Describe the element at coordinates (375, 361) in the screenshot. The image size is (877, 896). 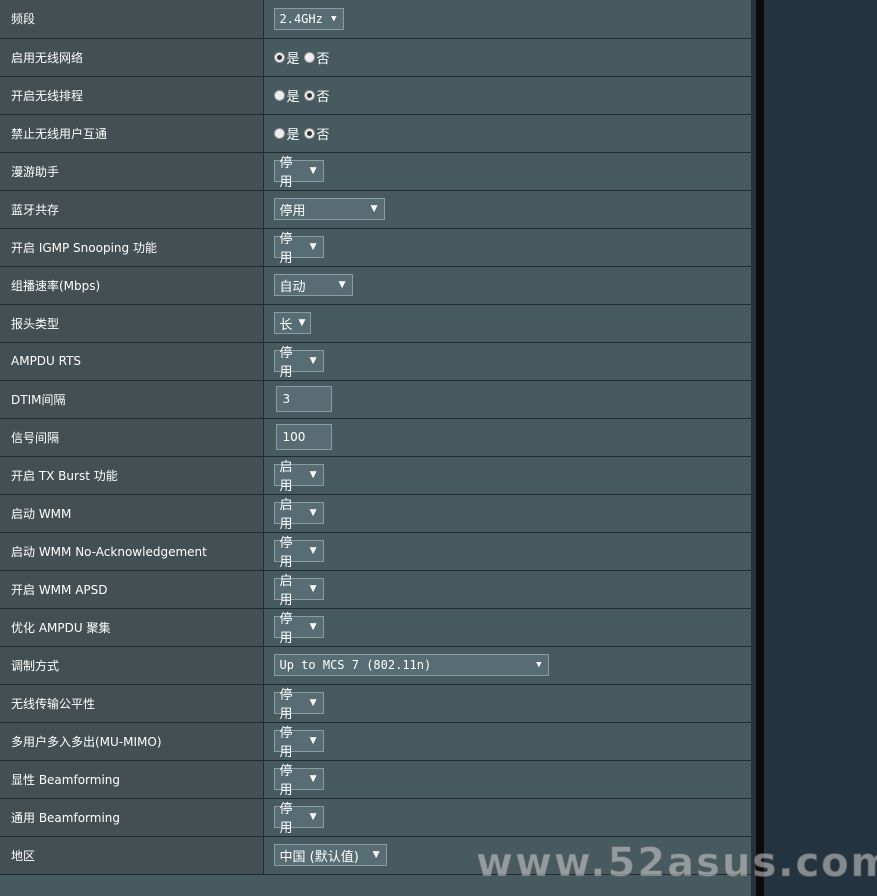
I see `setting-row-ampdu-rts: AMPDU RTS 停用 ▼` at that location.